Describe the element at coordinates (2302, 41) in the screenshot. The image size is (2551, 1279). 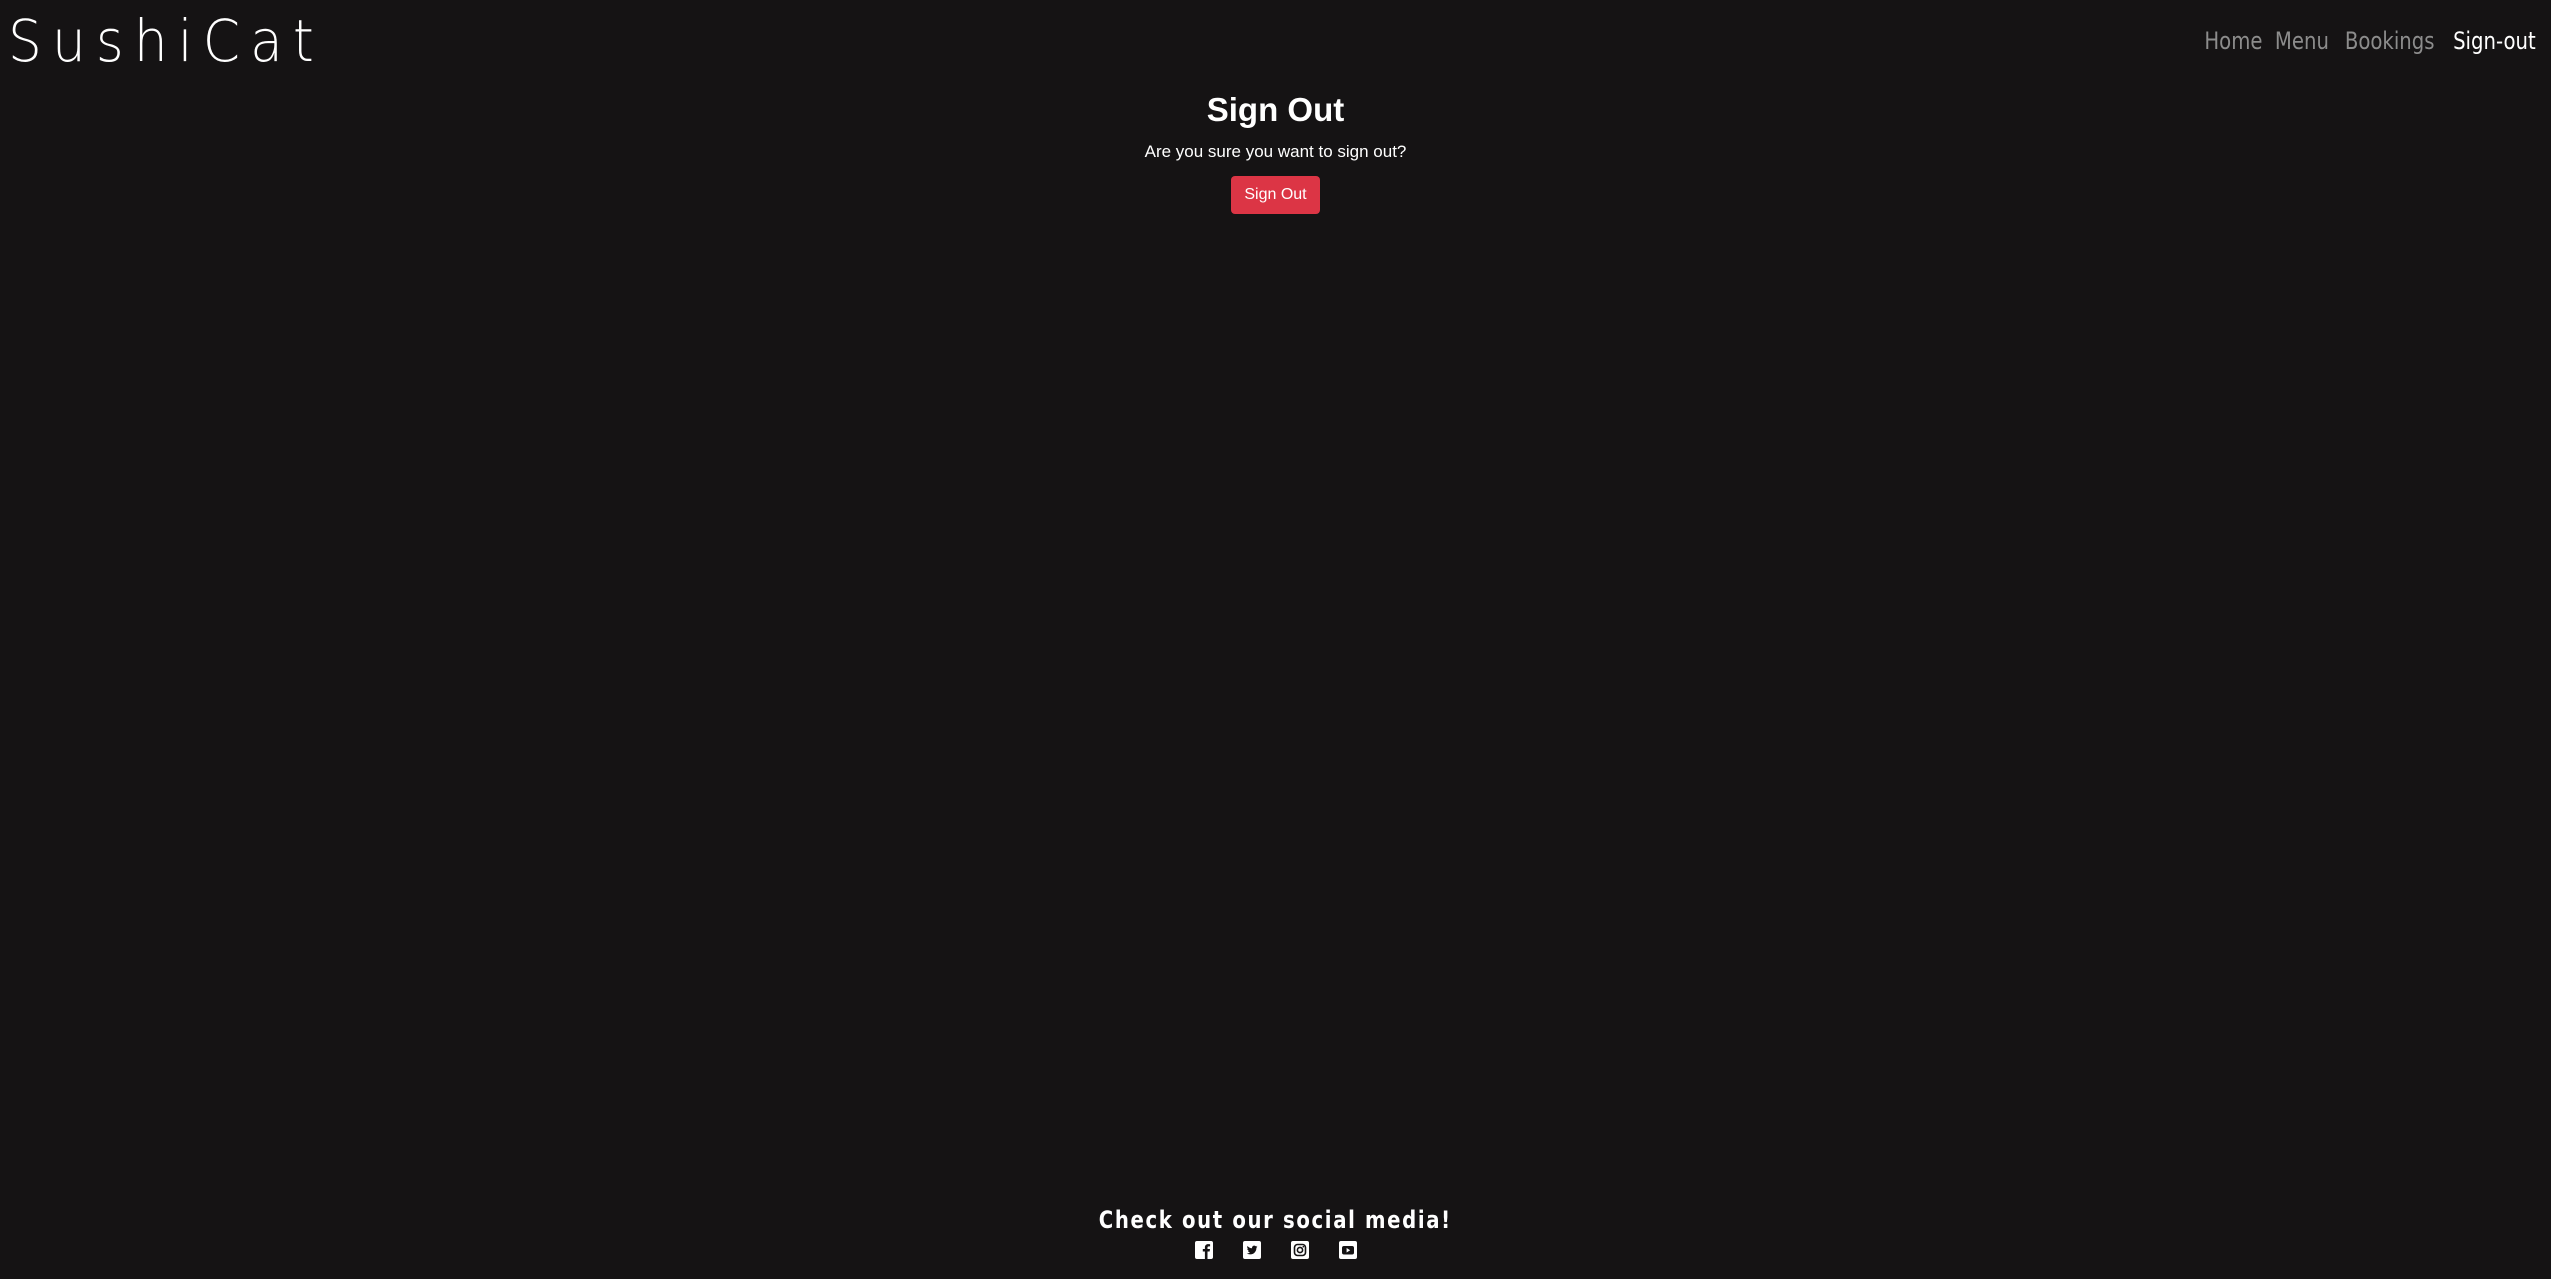
I see `nav-item-menu: Menu` at that location.